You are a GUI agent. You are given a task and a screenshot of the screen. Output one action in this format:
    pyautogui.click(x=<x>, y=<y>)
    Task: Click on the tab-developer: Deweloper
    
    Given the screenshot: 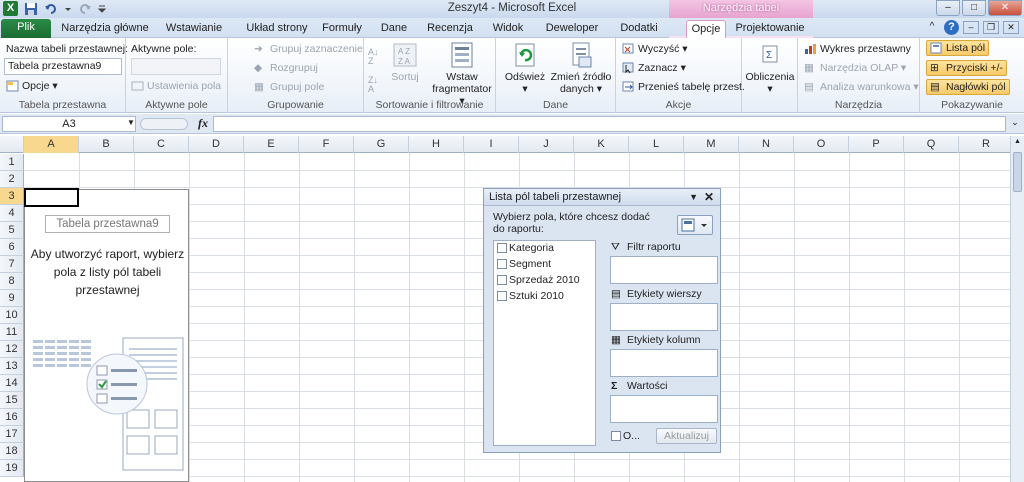 What is the action you would take?
    pyautogui.click(x=572, y=29)
    